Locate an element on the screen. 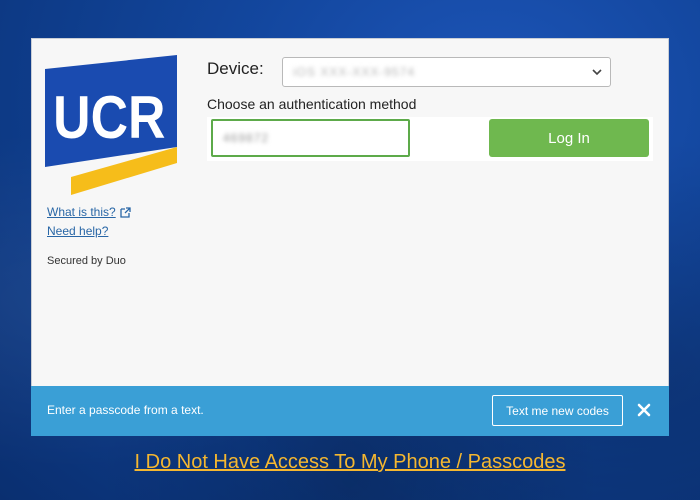 Image resolution: width=700 pixels, height=500 pixels. external-link-icon is located at coordinates (125, 212).